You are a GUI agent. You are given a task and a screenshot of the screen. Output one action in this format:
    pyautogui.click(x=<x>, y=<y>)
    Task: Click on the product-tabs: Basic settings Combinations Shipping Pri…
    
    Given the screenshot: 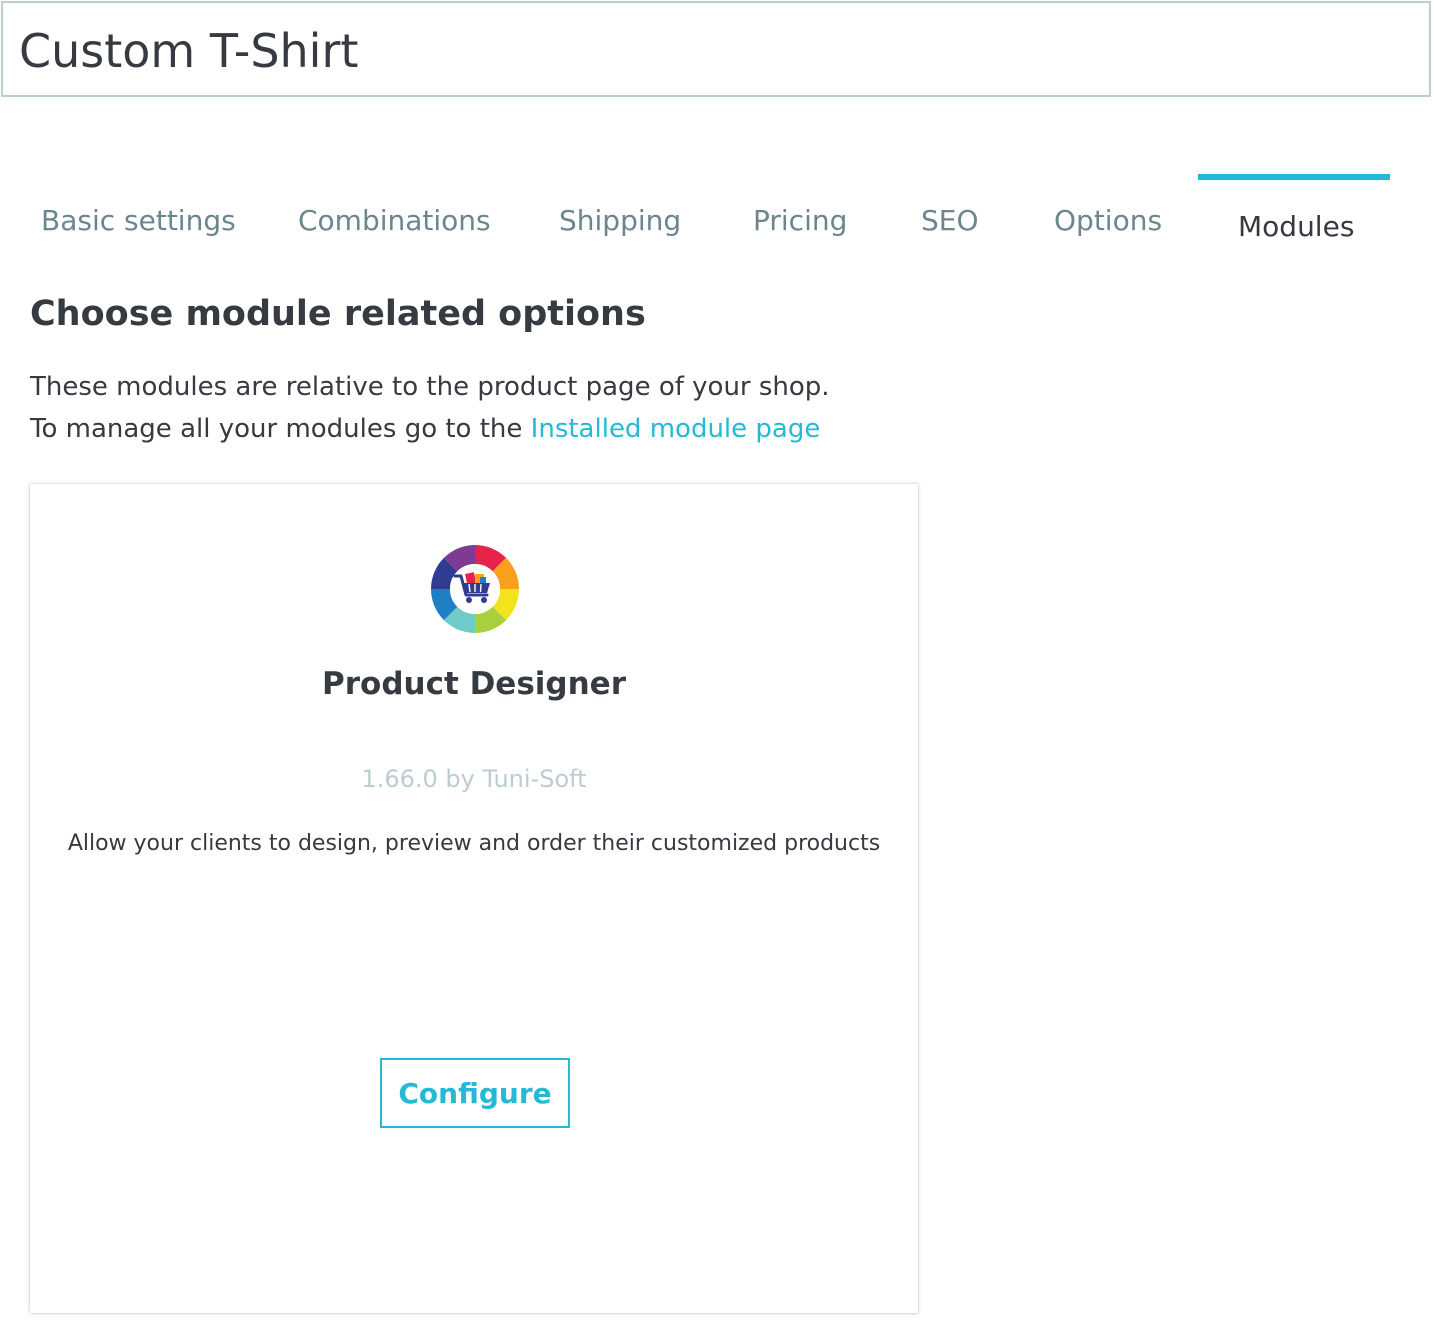 What is the action you would take?
    pyautogui.click(x=717, y=215)
    